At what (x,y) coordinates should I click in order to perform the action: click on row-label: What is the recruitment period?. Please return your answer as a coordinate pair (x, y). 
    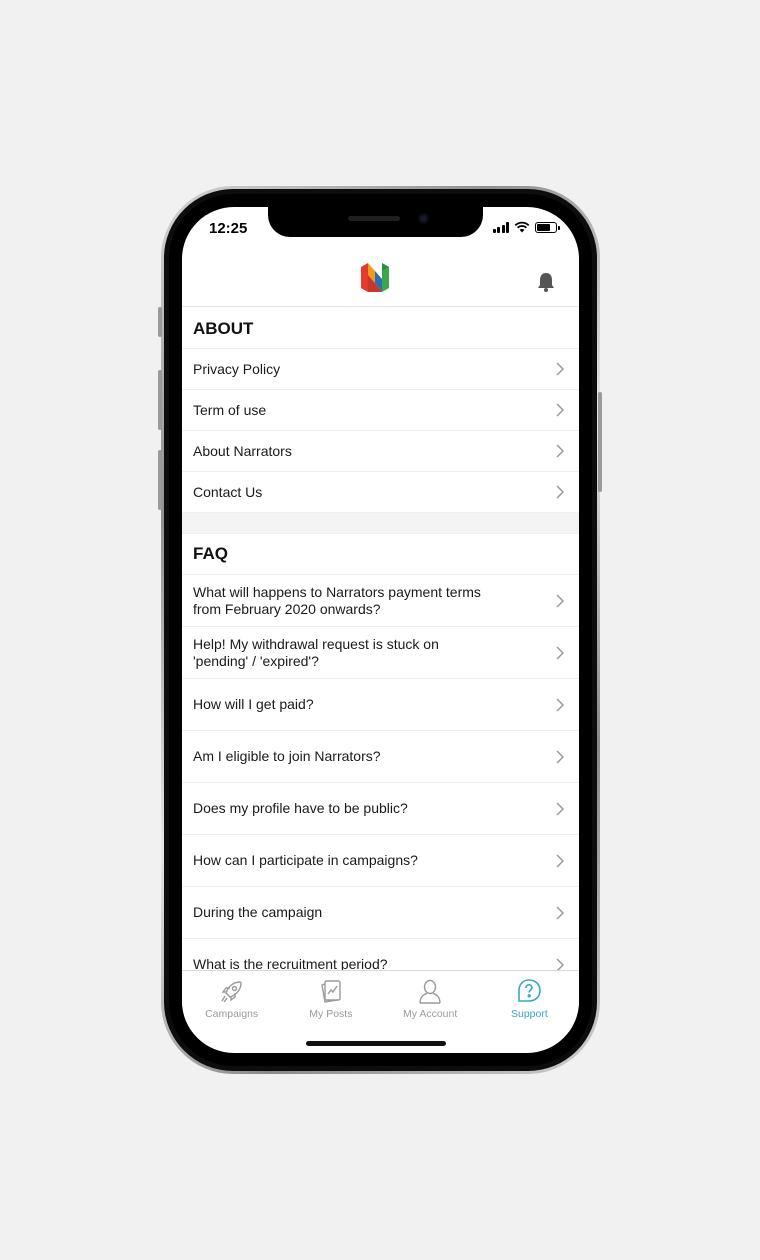
    Looking at the image, I should click on (290, 963).